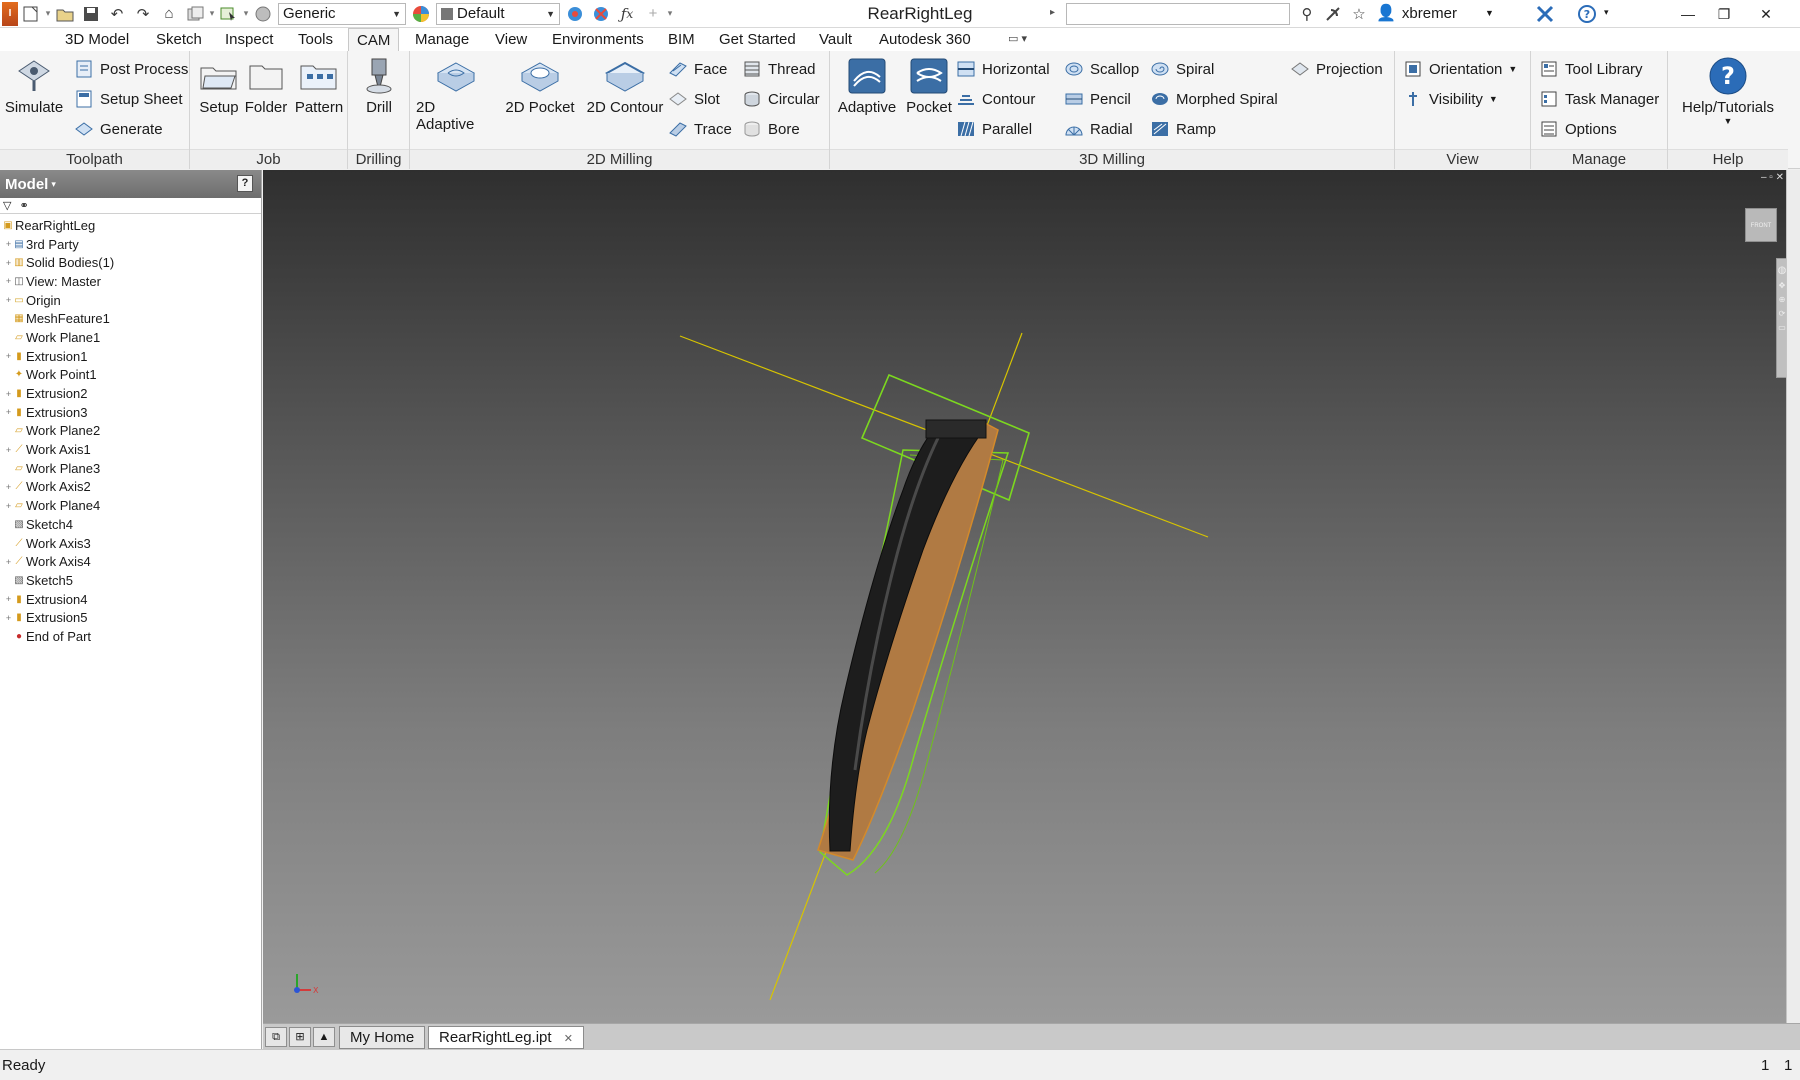 The height and width of the screenshot is (1080, 1800). Describe the element at coordinates (31, 14) in the screenshot. I see `new-file-icon` at that location.